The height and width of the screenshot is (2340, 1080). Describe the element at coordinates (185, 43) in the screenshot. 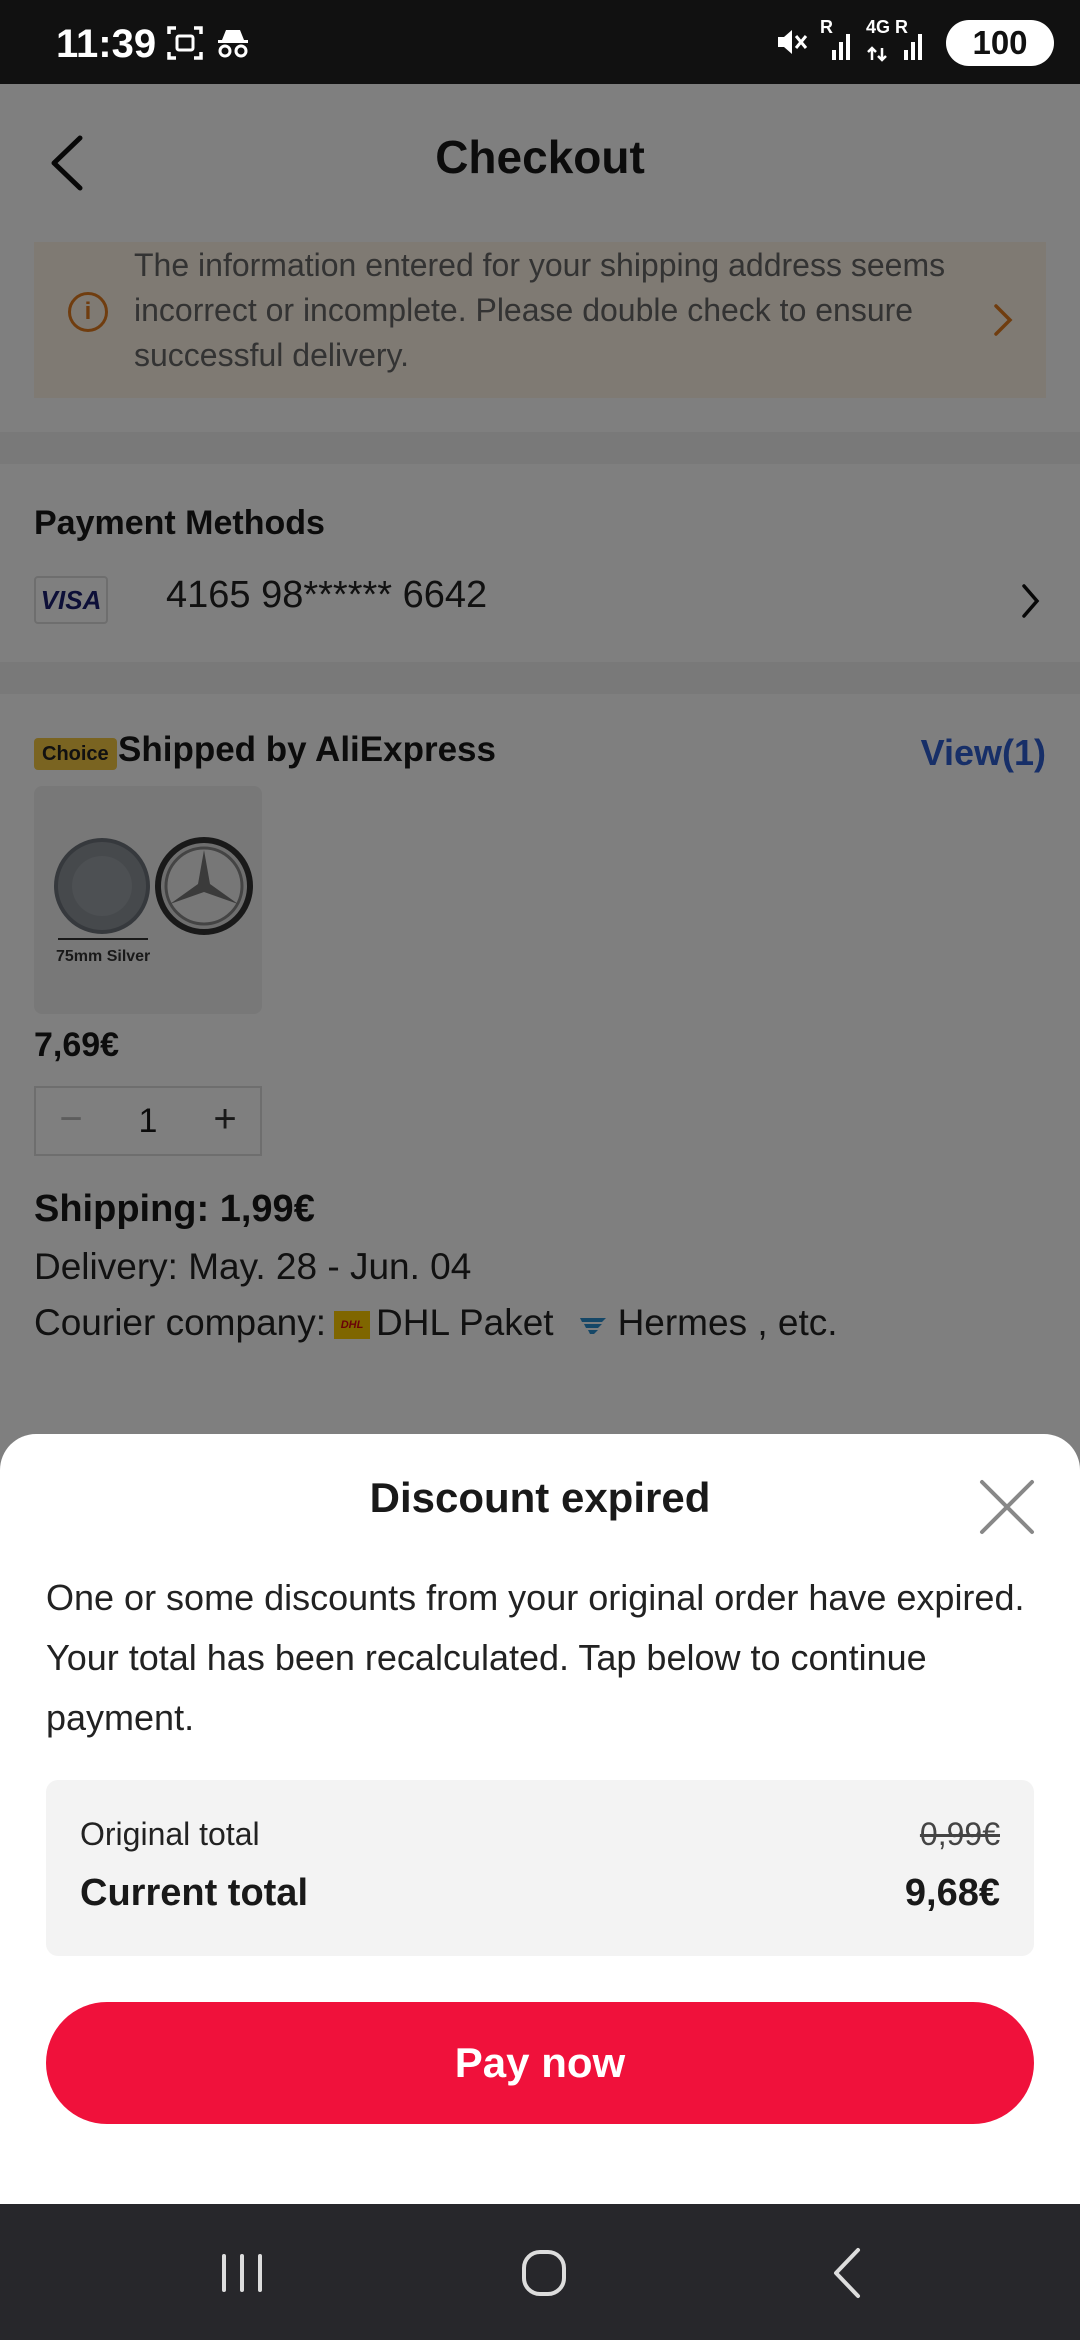

I see `screenshot-icon` at that location.